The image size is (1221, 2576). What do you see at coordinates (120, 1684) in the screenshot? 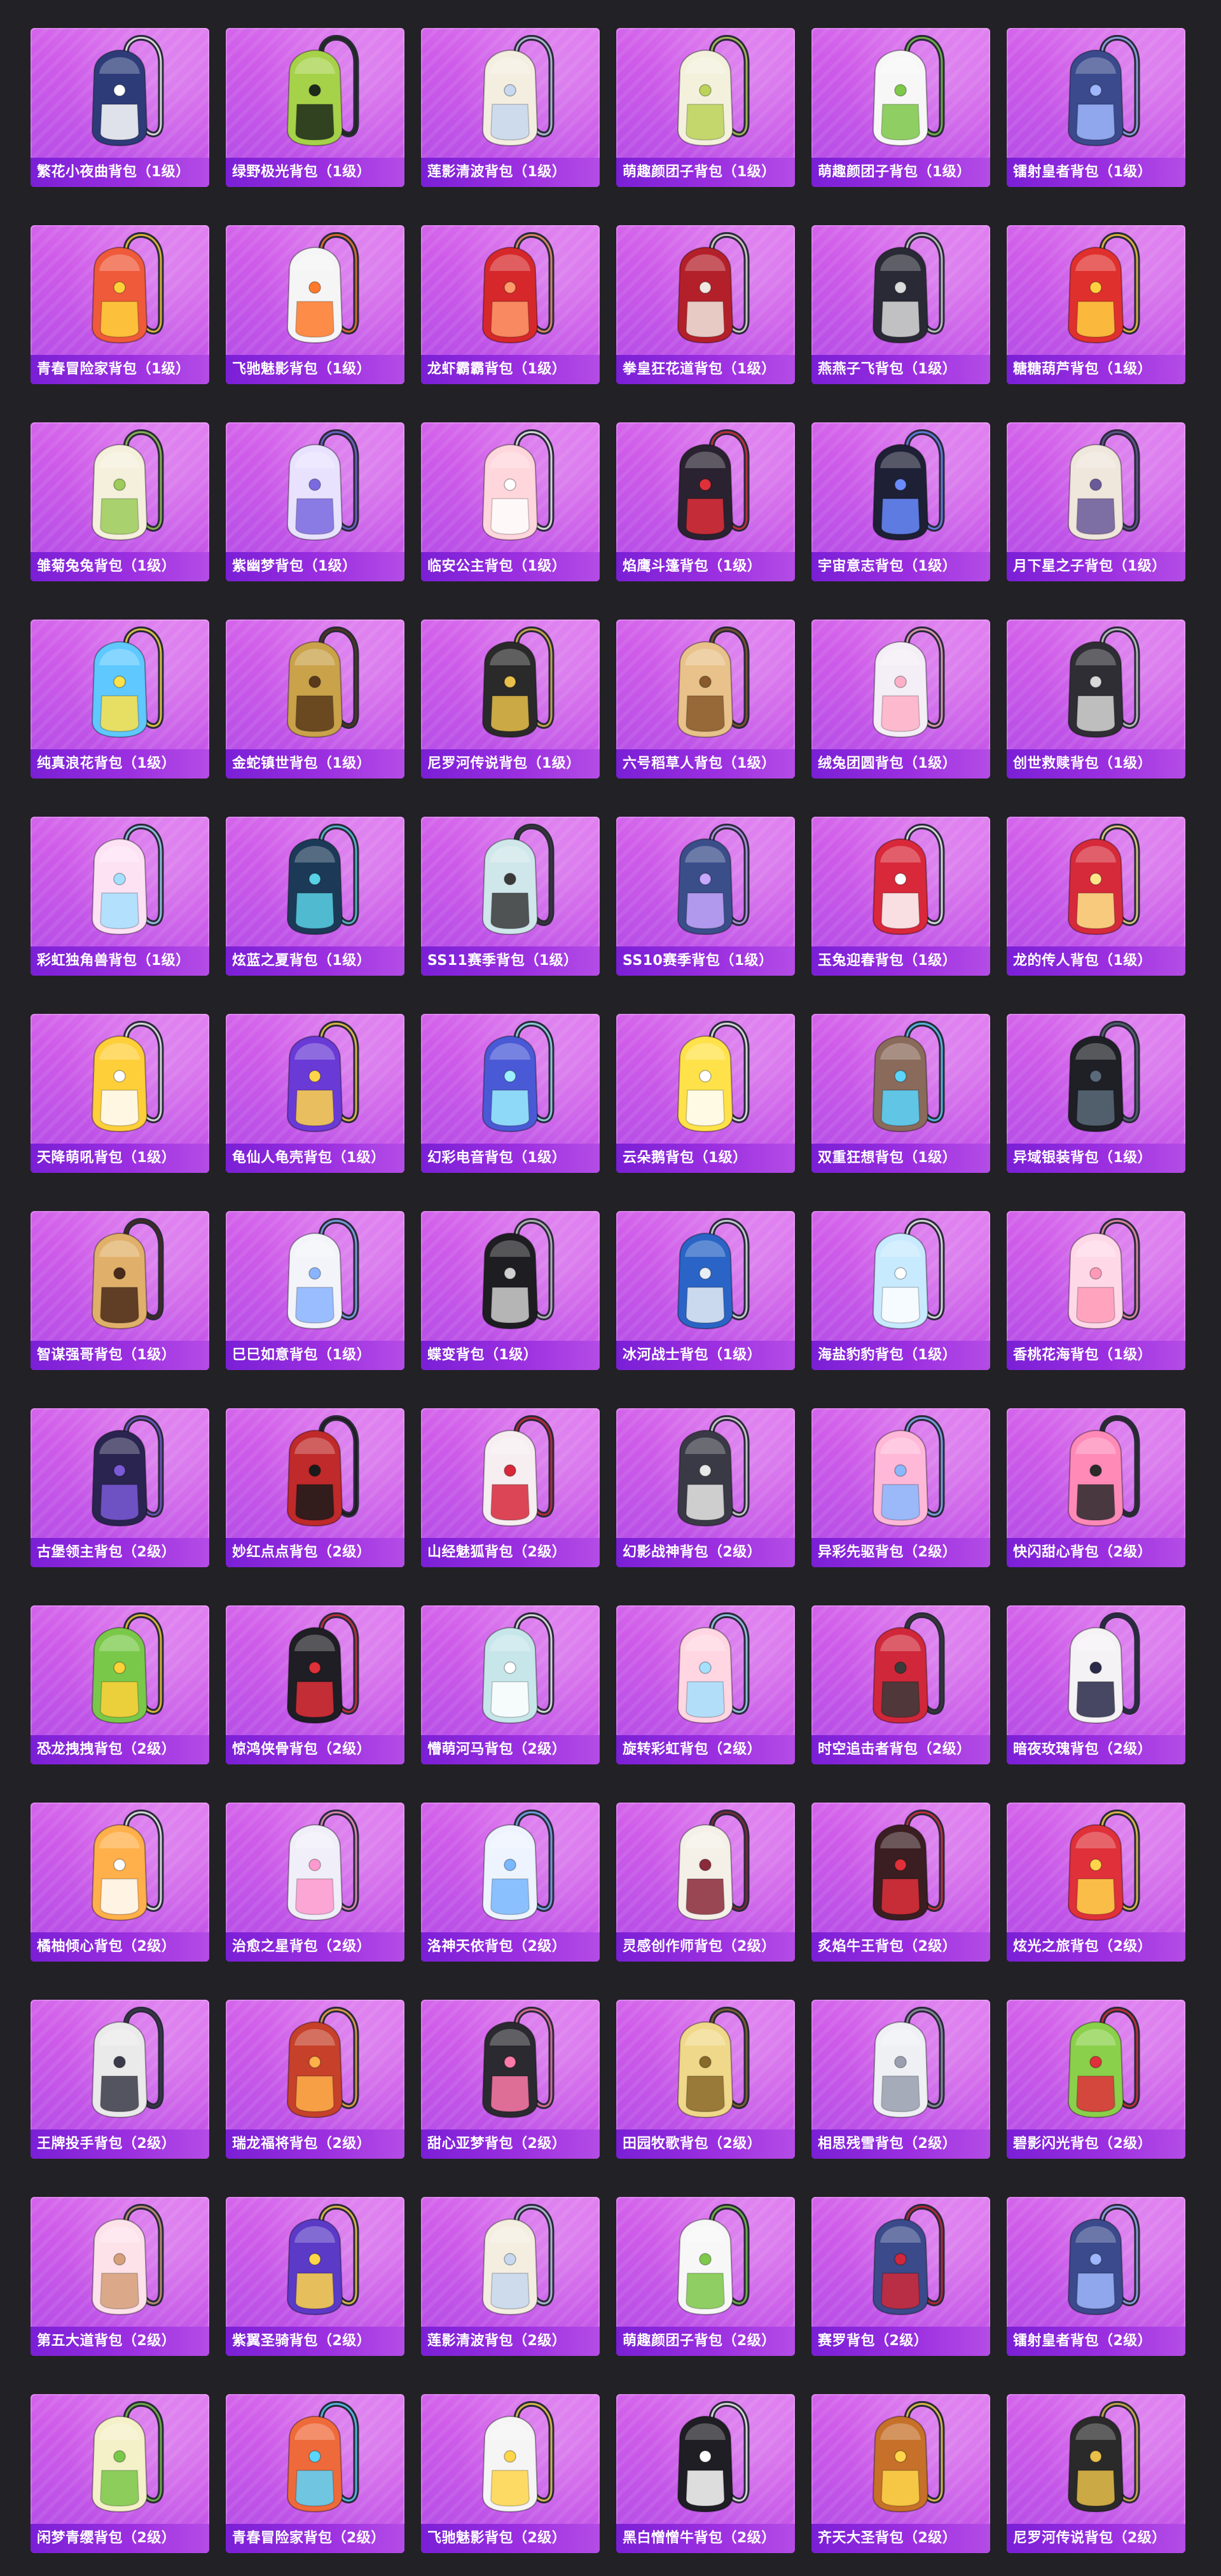
I see `backpack-card: 恐龙拽拽背包（2级）` at bounding box center [120, 1684].